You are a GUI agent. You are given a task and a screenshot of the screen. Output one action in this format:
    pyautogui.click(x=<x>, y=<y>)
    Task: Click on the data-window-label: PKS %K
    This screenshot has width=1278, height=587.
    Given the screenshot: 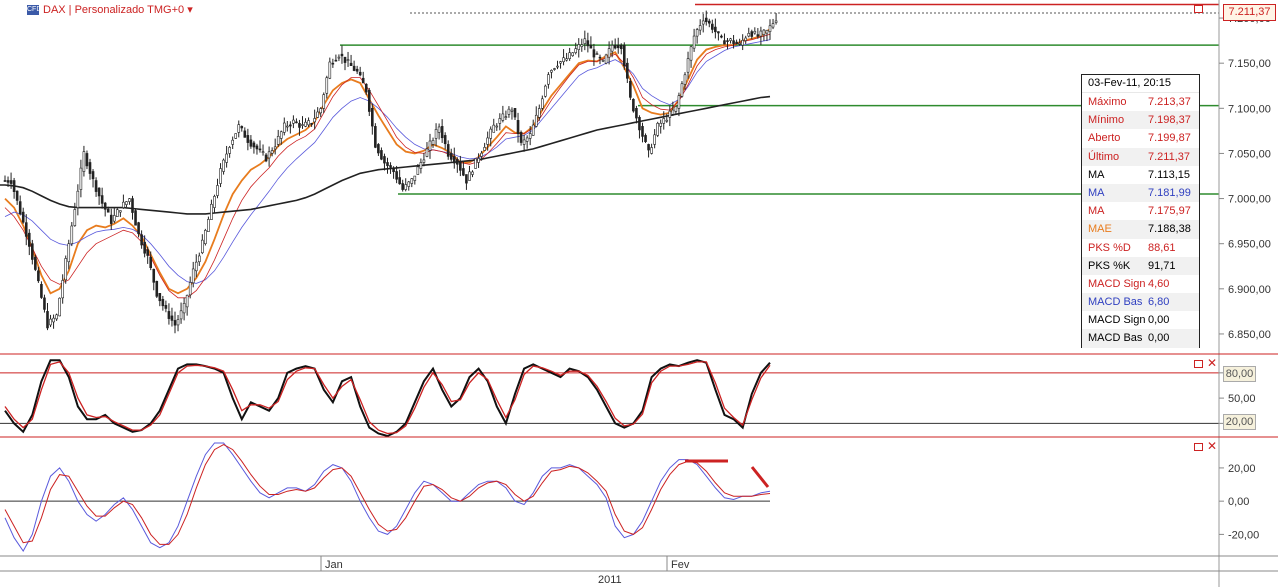 What is the action you would take?
    pyautogui.click(x=1109, y=265)
    